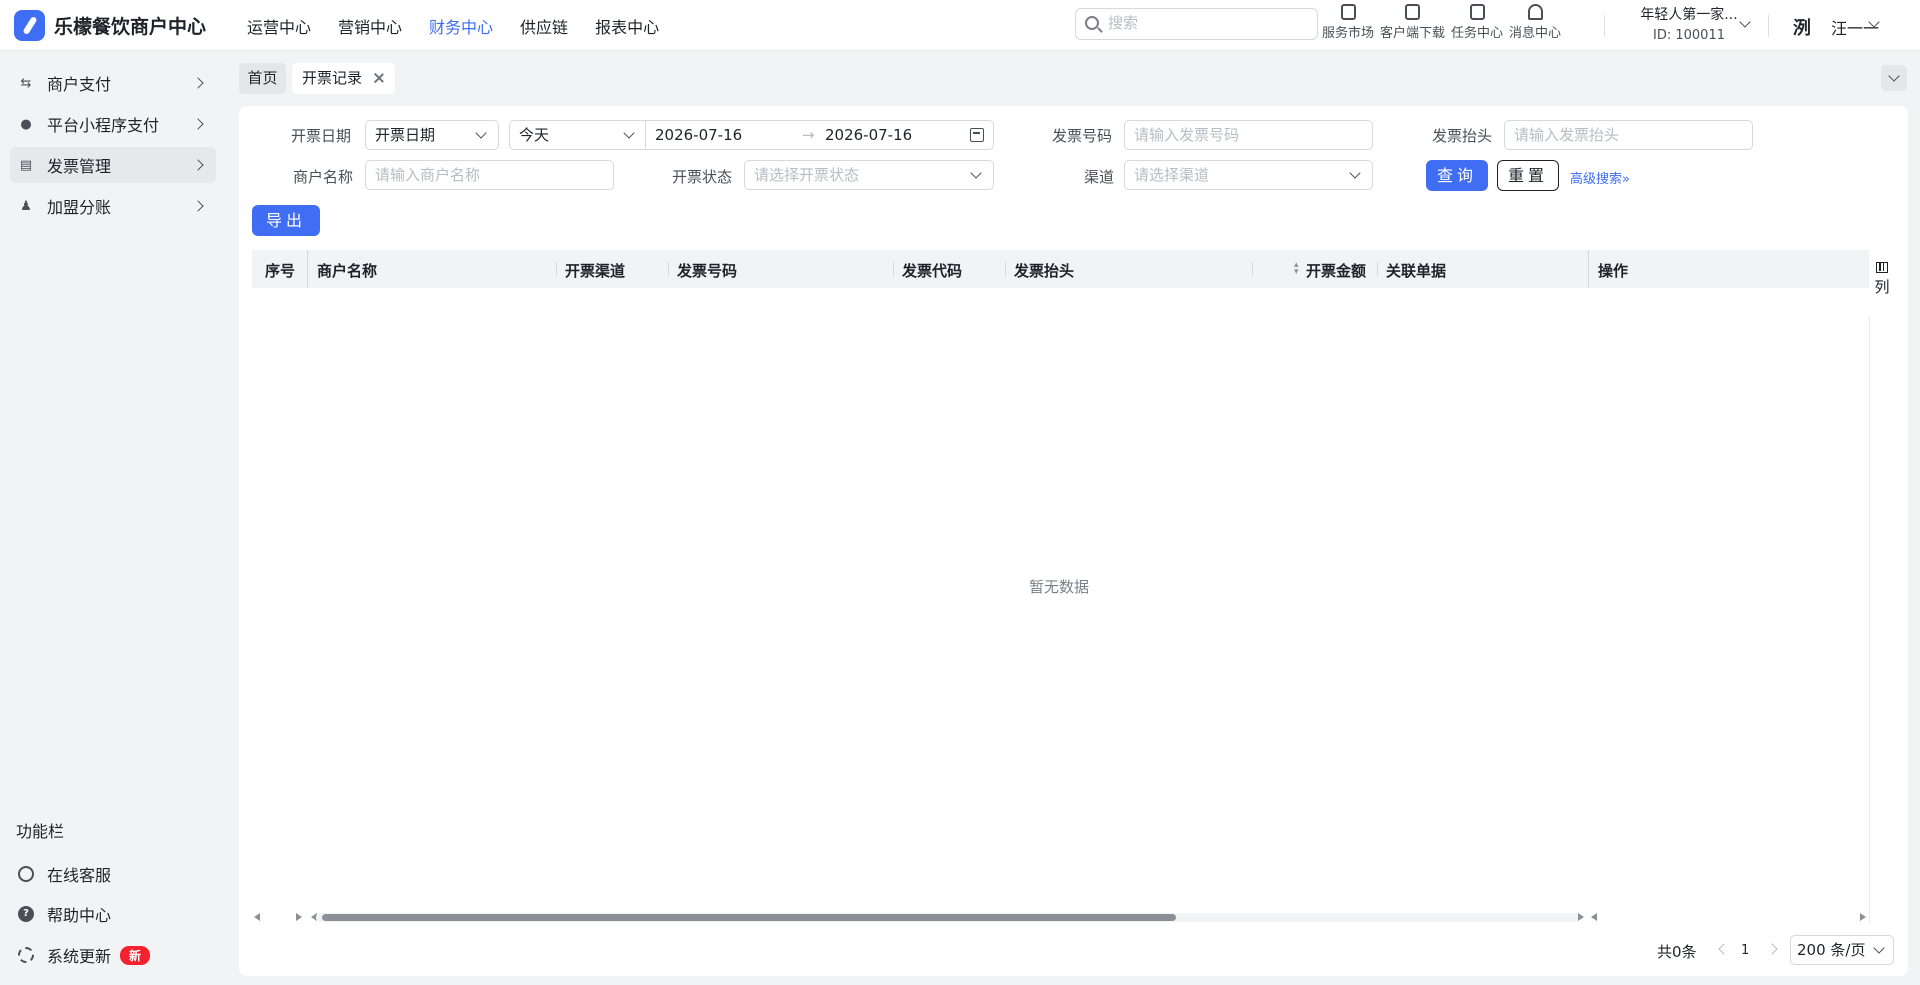  Describe the element at coordinates (1413, 12) in the screenshot. I see `download-icon` at that location.